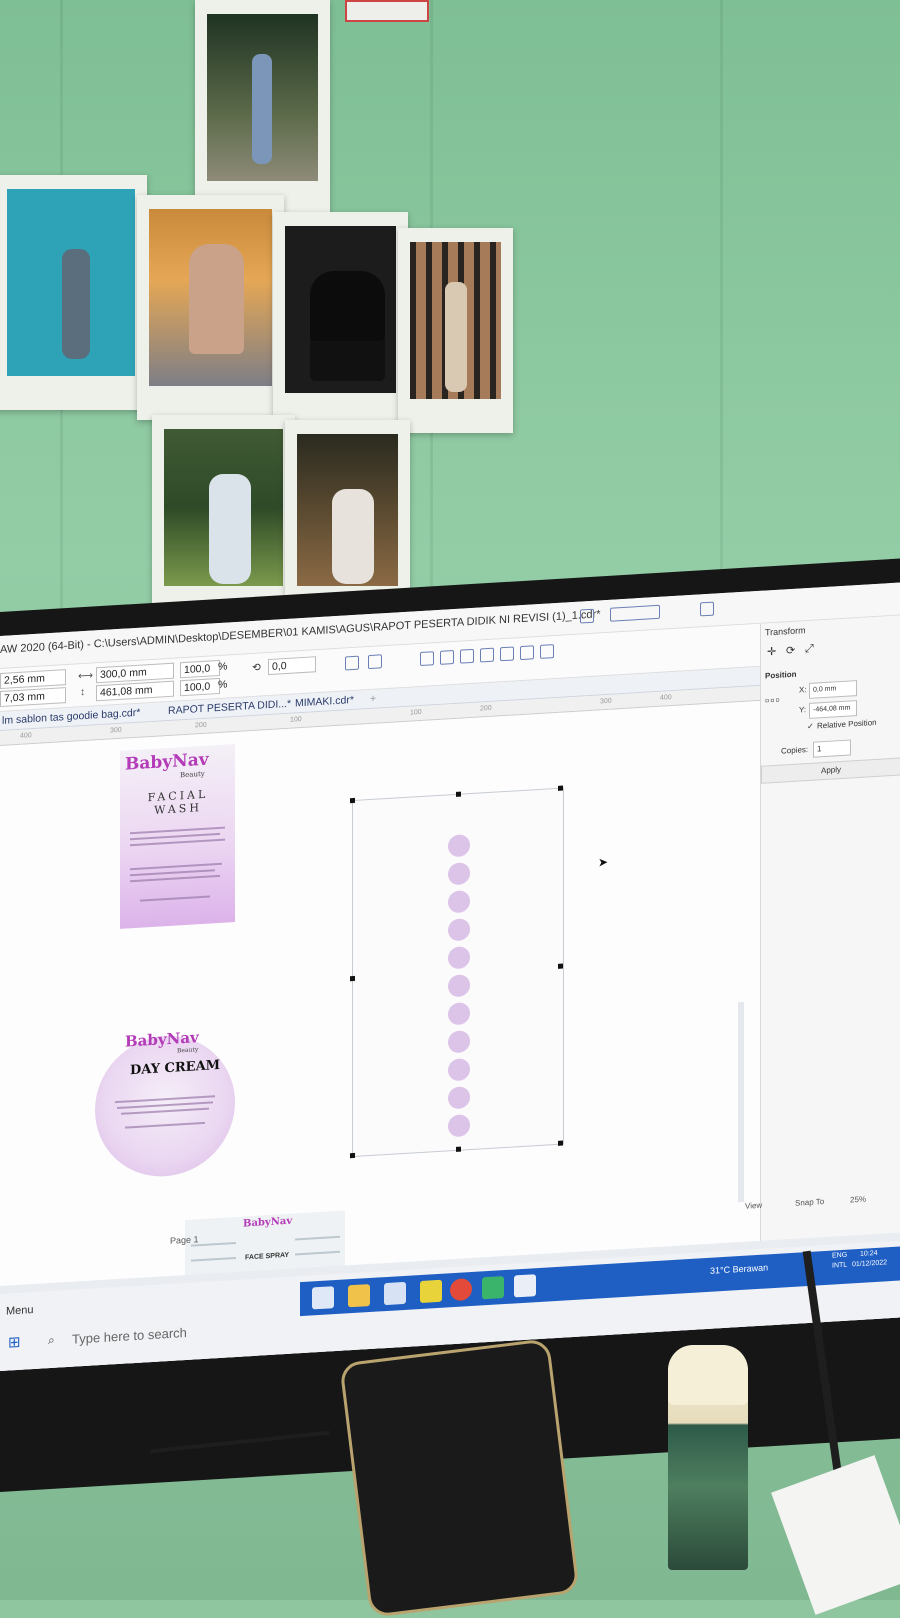 The width and height of the screenshot is (900, 1618). I want to click on section-title: Position, so click(781, 675).